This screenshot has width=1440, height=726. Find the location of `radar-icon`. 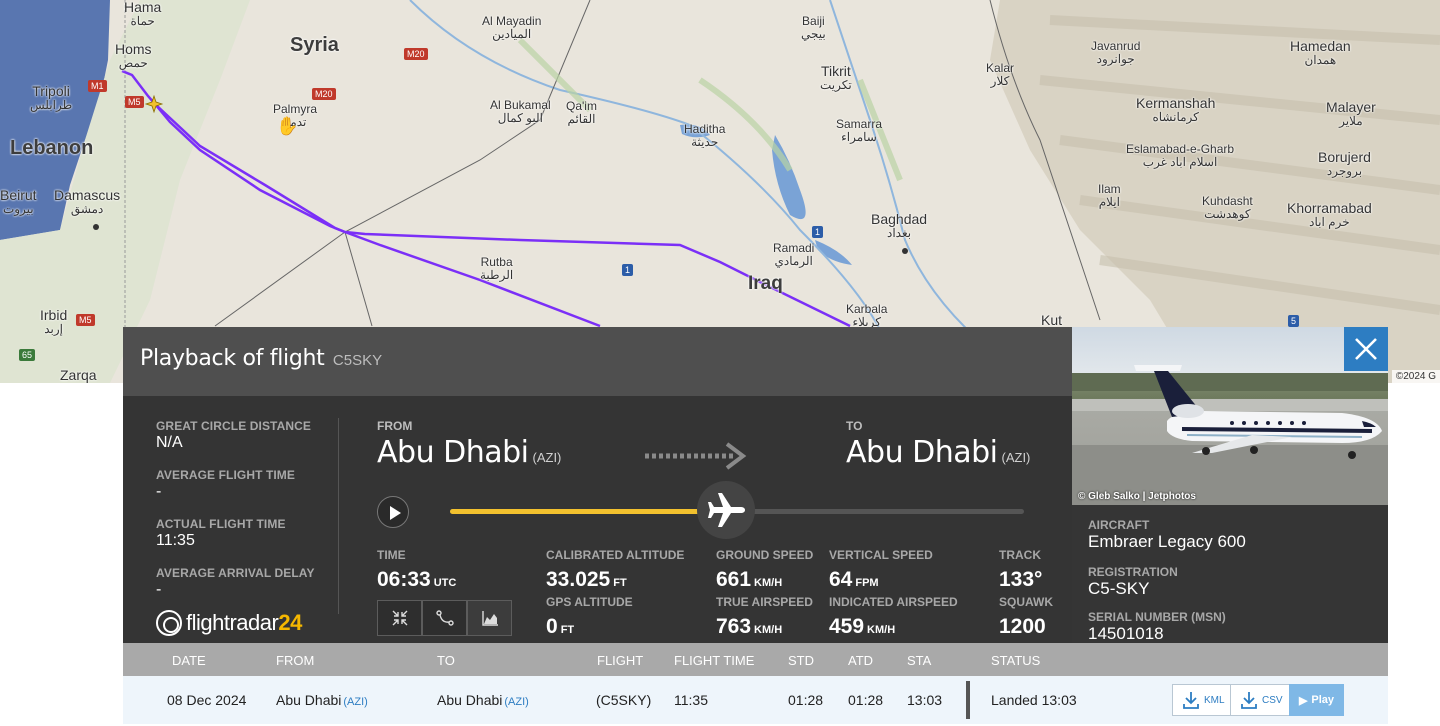

radar-icon is located at coordinates (169, 623).